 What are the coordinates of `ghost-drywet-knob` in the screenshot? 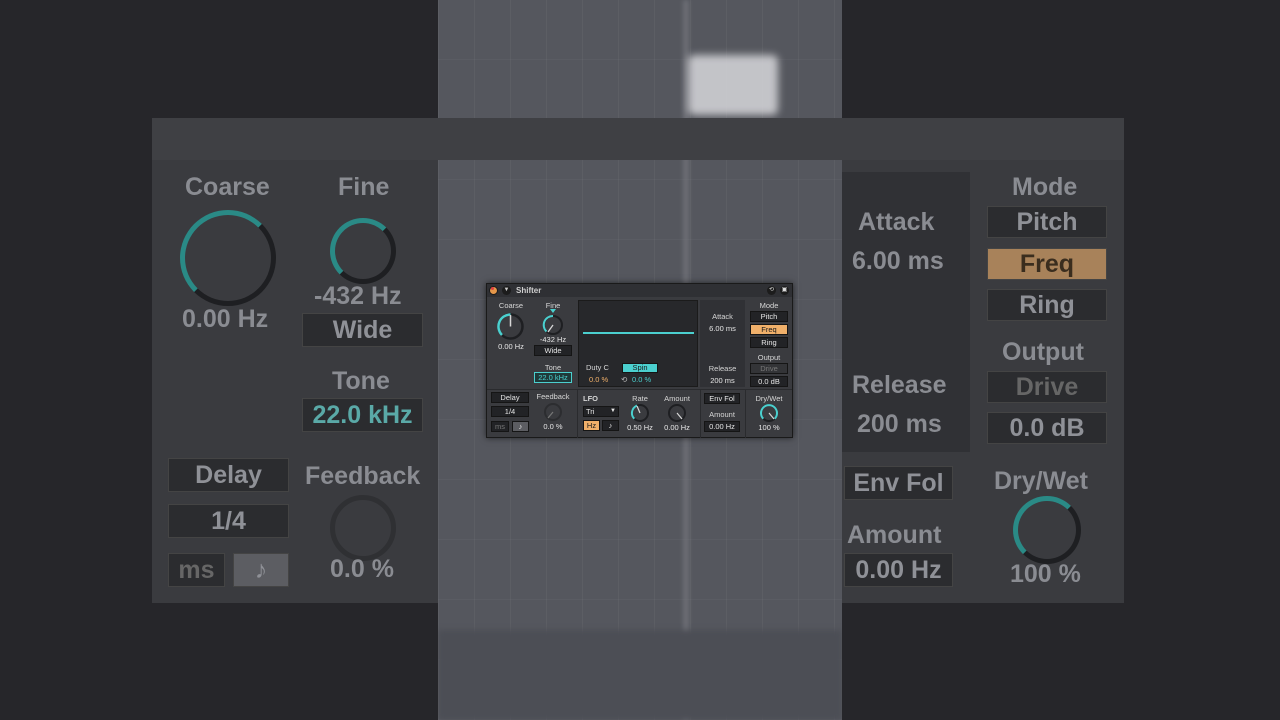 It's located at (1047, 530).